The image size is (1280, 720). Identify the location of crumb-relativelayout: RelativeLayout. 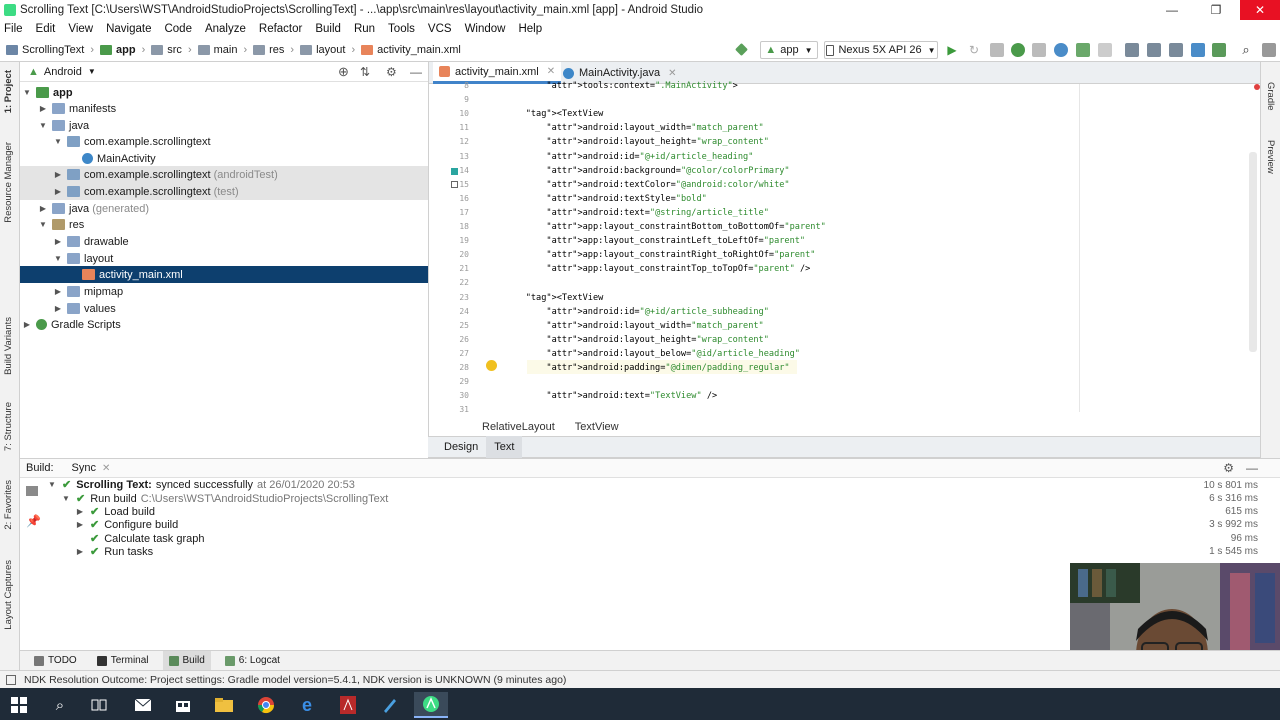
(518, 427).